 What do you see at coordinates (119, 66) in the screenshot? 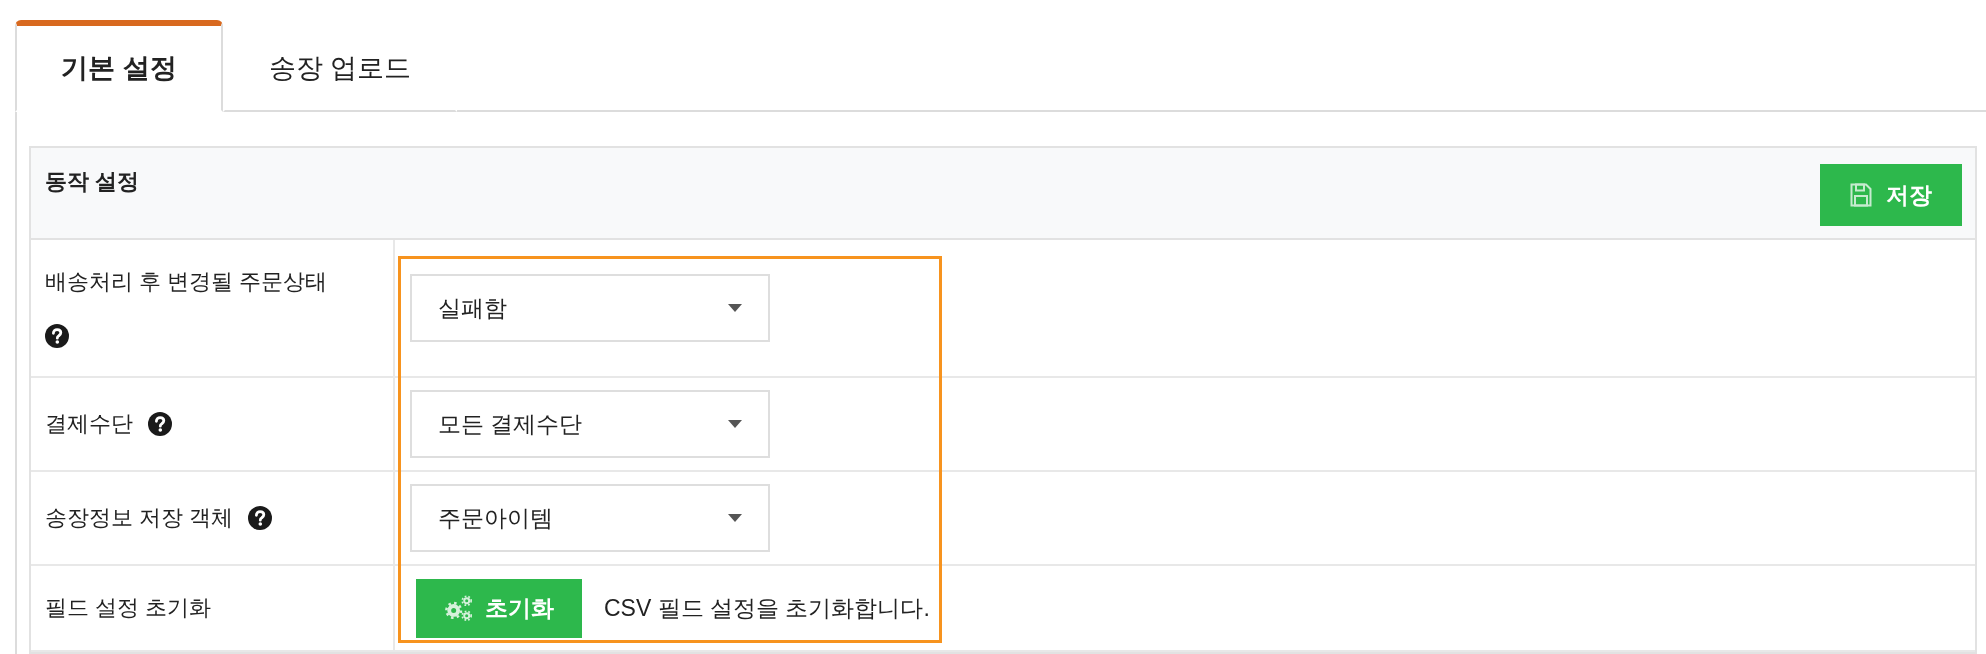
I see `tab: 기본 설정` at bounding box center [119, 66].